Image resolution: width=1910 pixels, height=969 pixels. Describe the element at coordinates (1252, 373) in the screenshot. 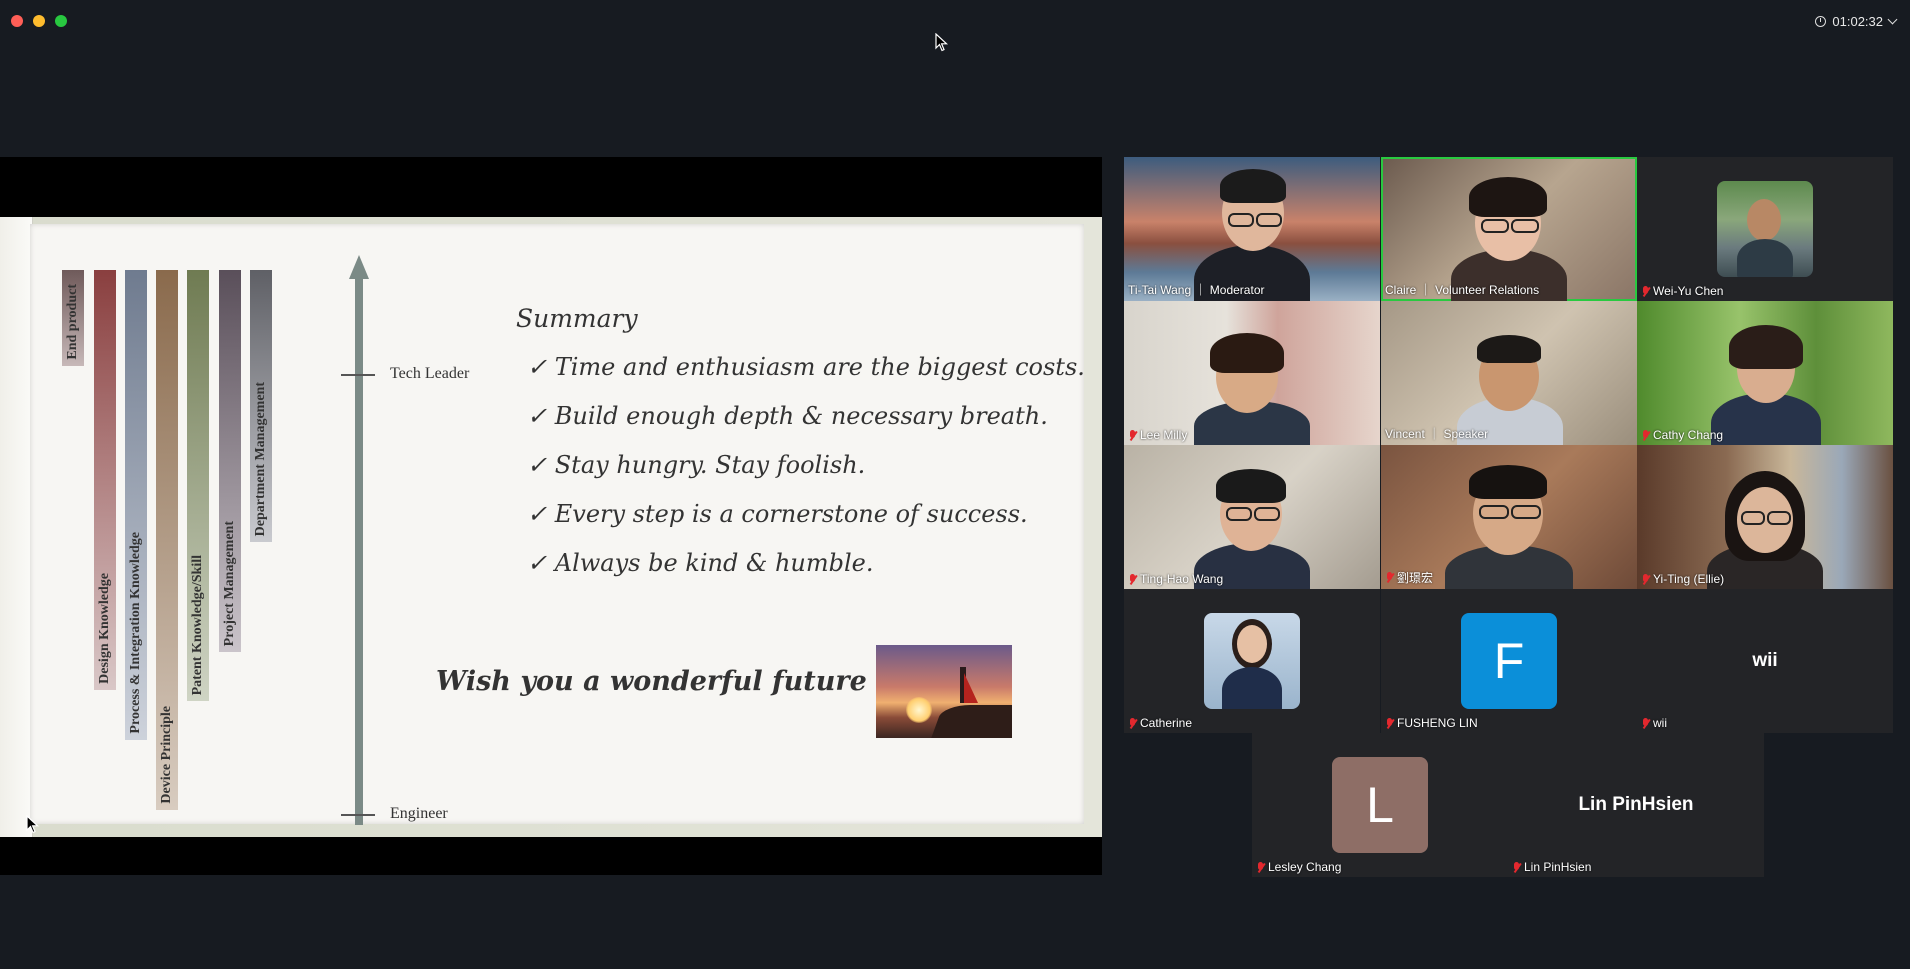

I see `video-tile: Lee Milly` at that location.